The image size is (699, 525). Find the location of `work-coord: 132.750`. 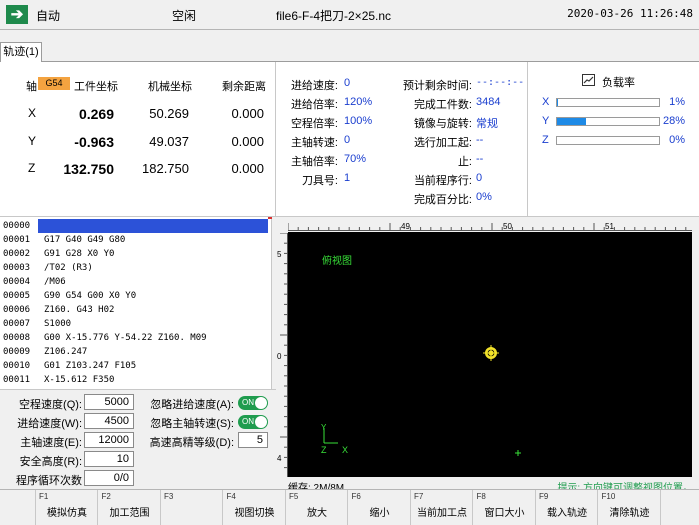

work-coord: 132.750 is located at coordinates (88, 169).